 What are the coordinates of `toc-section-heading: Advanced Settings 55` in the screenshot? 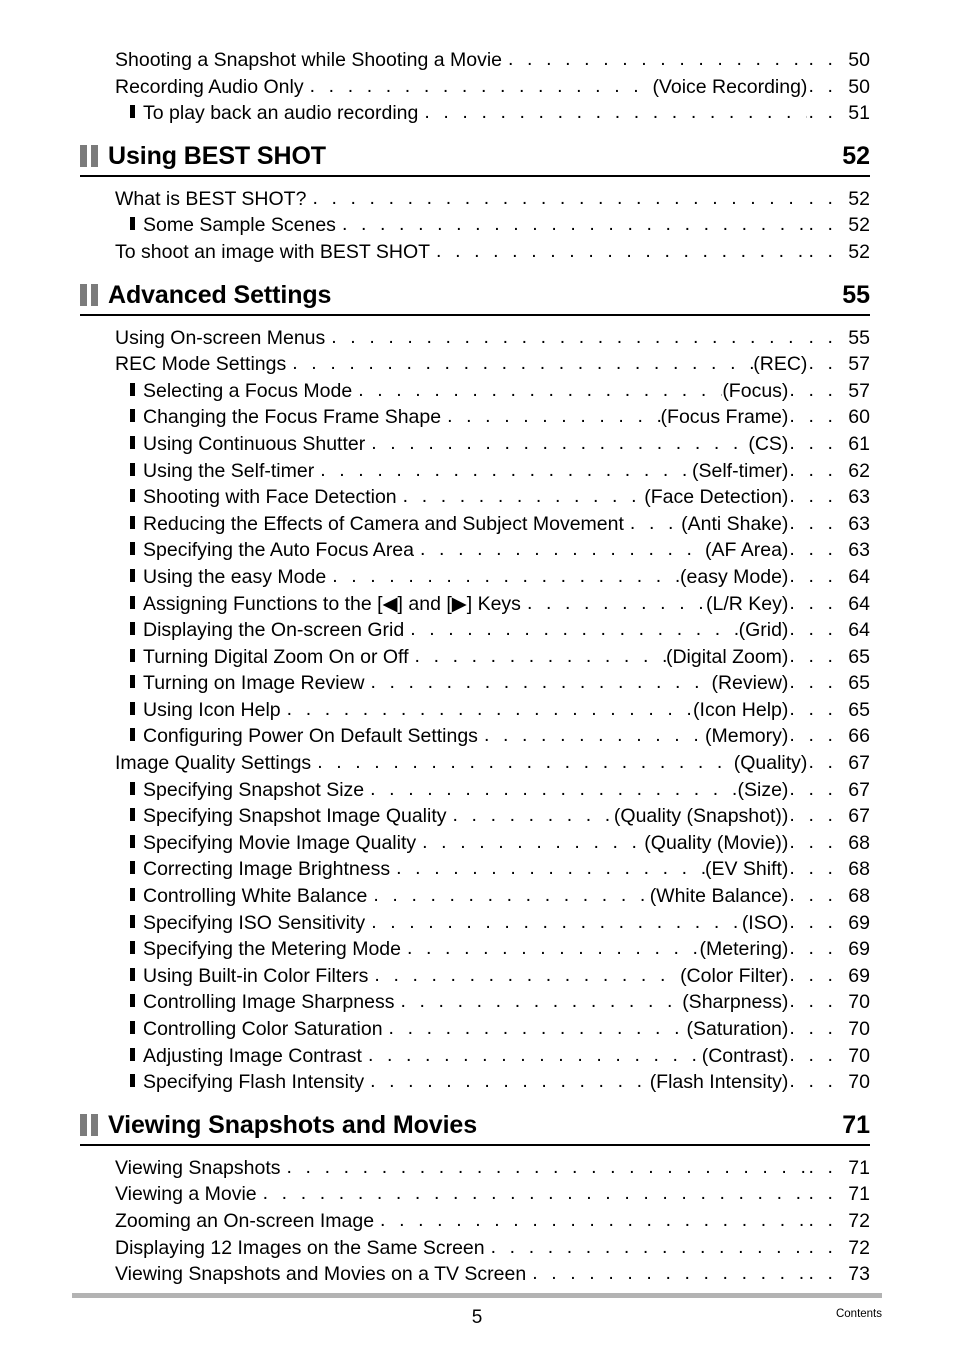 It's located at (475, 296).